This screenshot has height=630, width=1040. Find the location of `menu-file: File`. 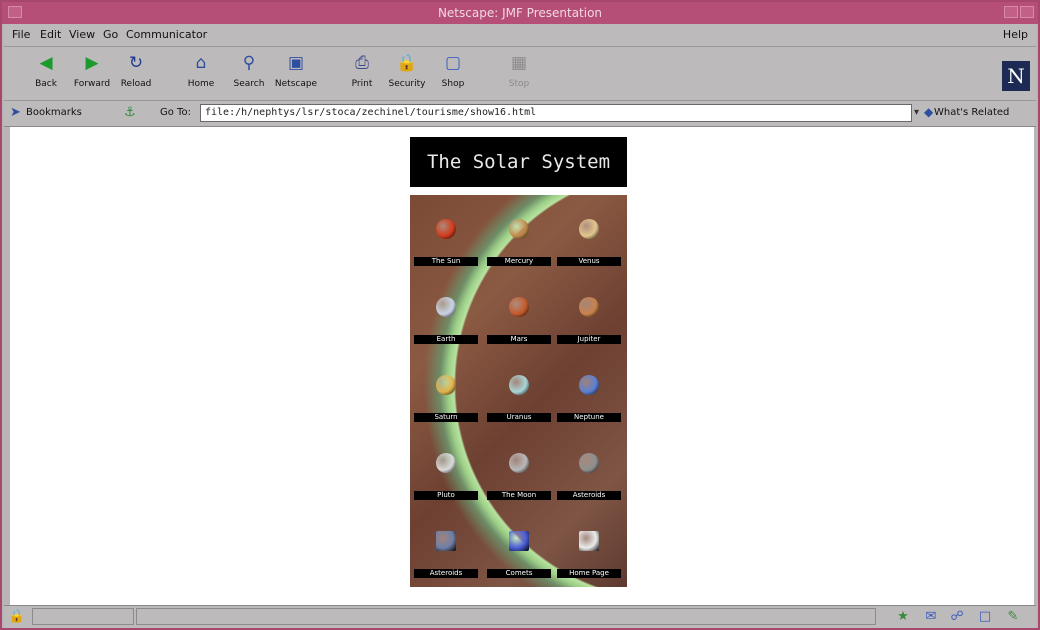

menu-file: File is located at coordinates (21, 34).